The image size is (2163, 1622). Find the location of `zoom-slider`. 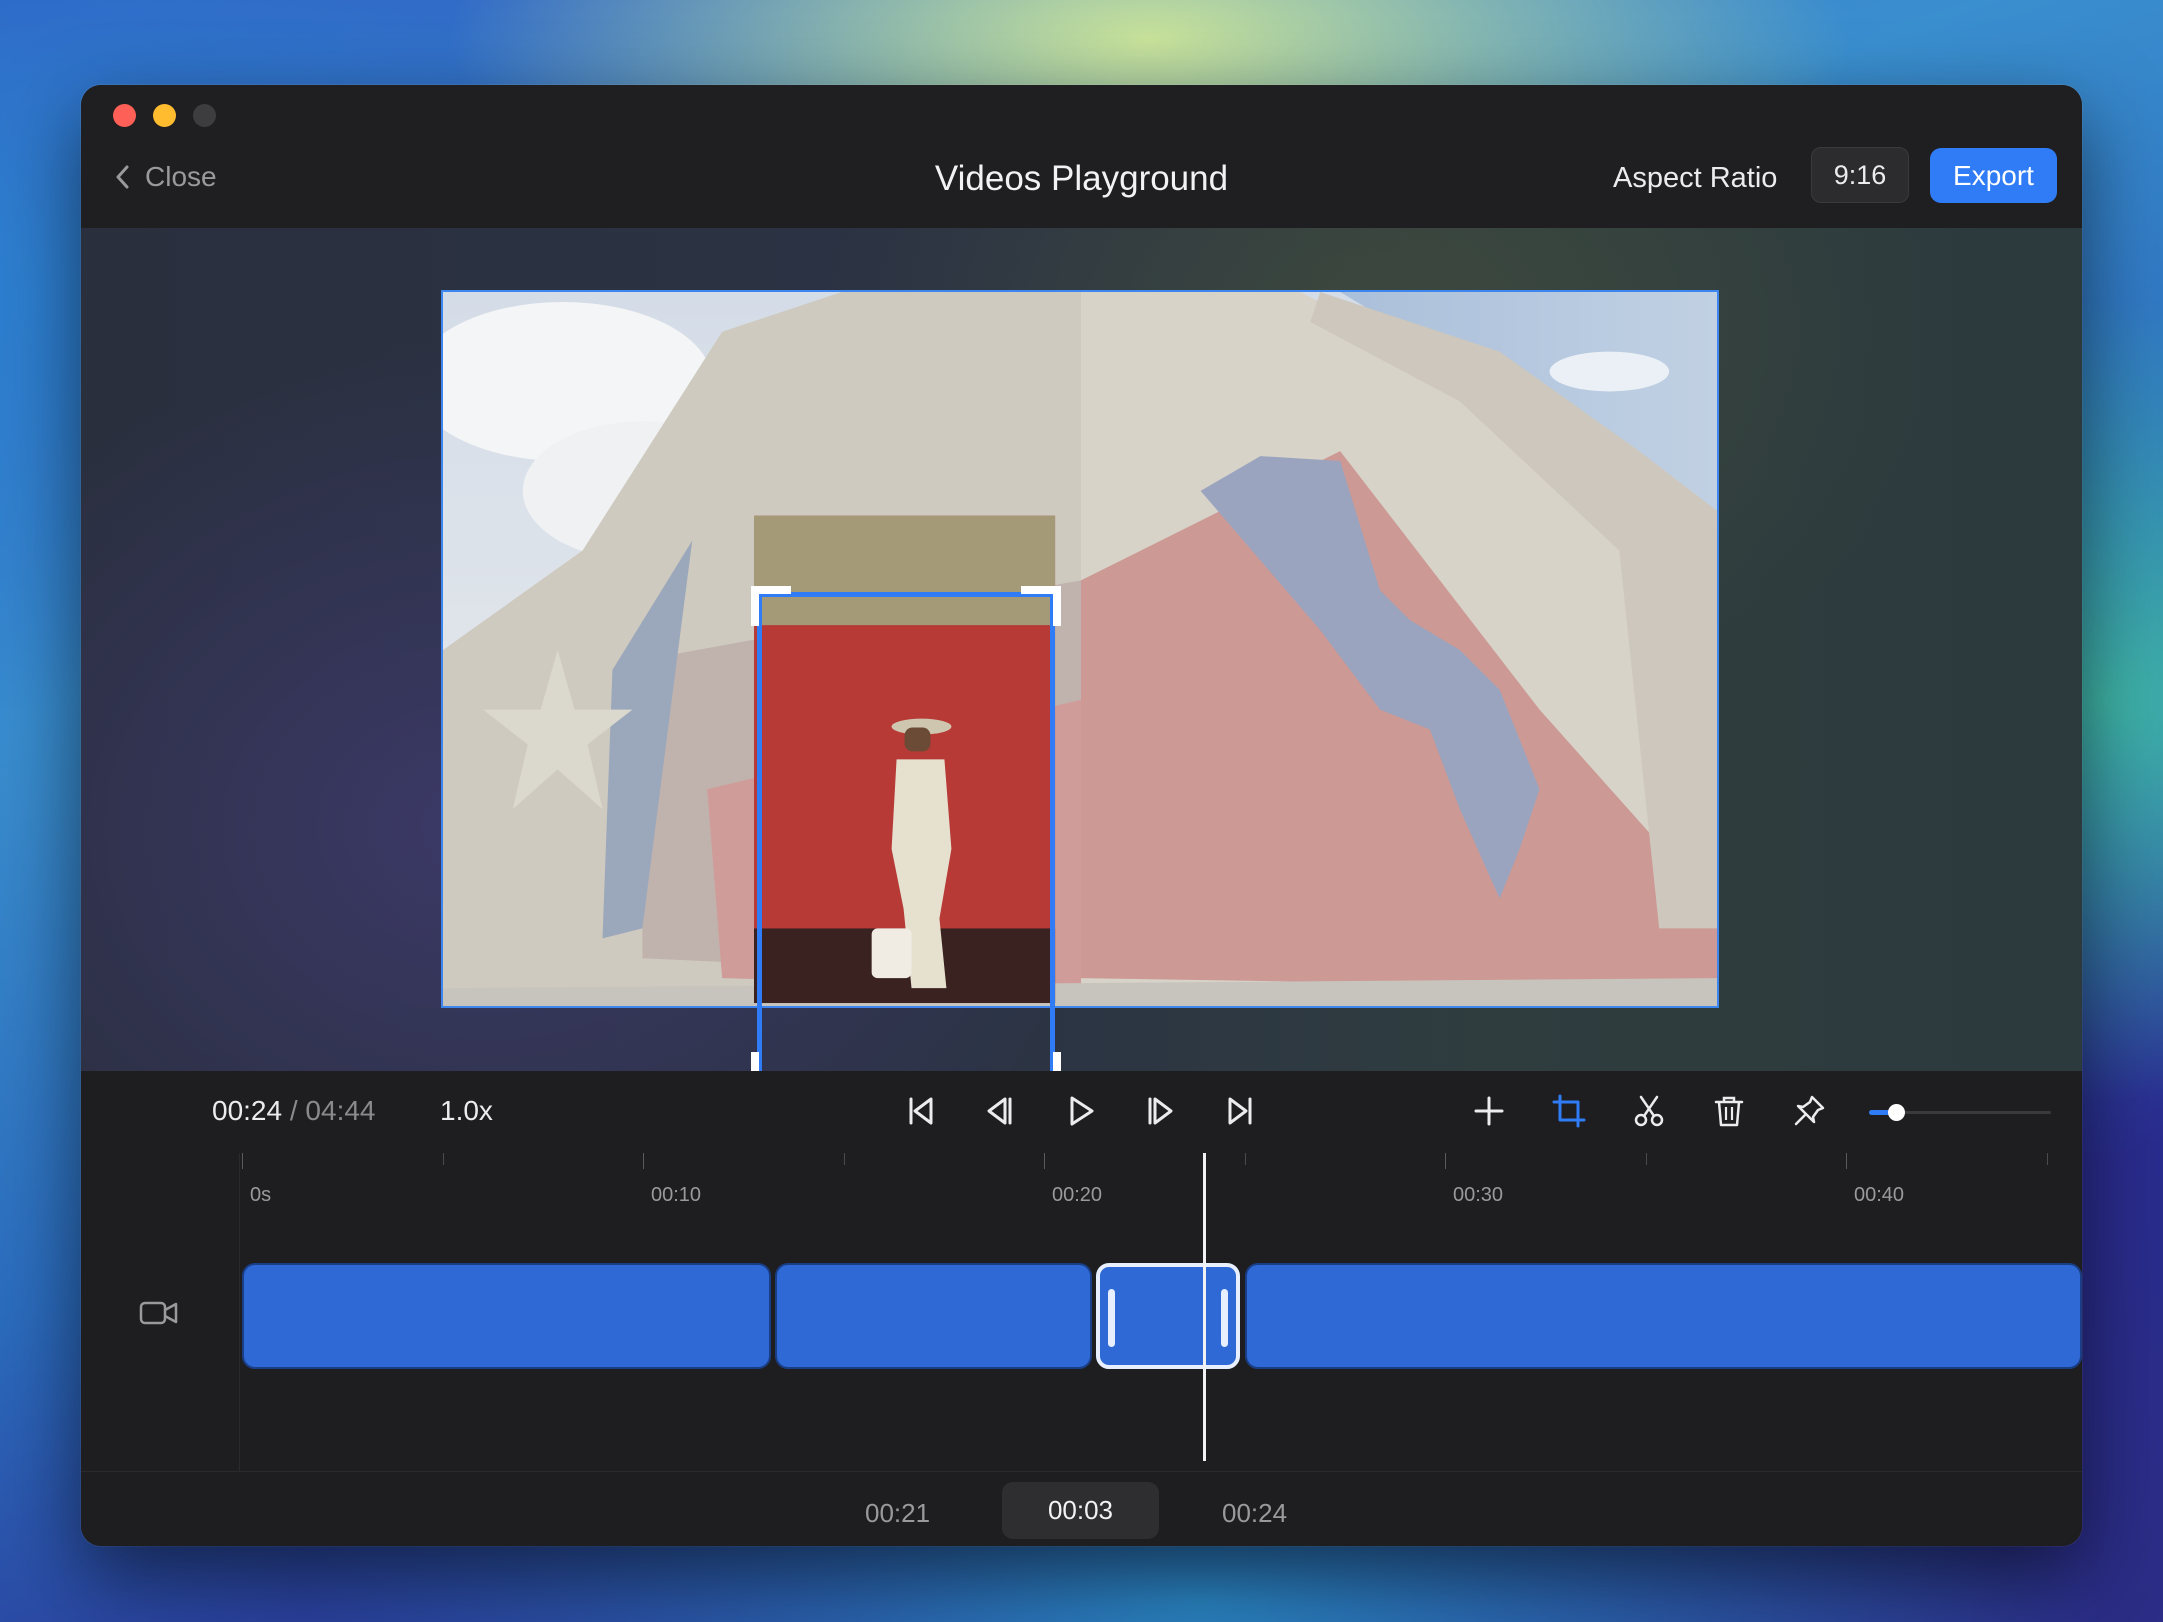

zoom-slider is located at coordinates (1960, 1112).